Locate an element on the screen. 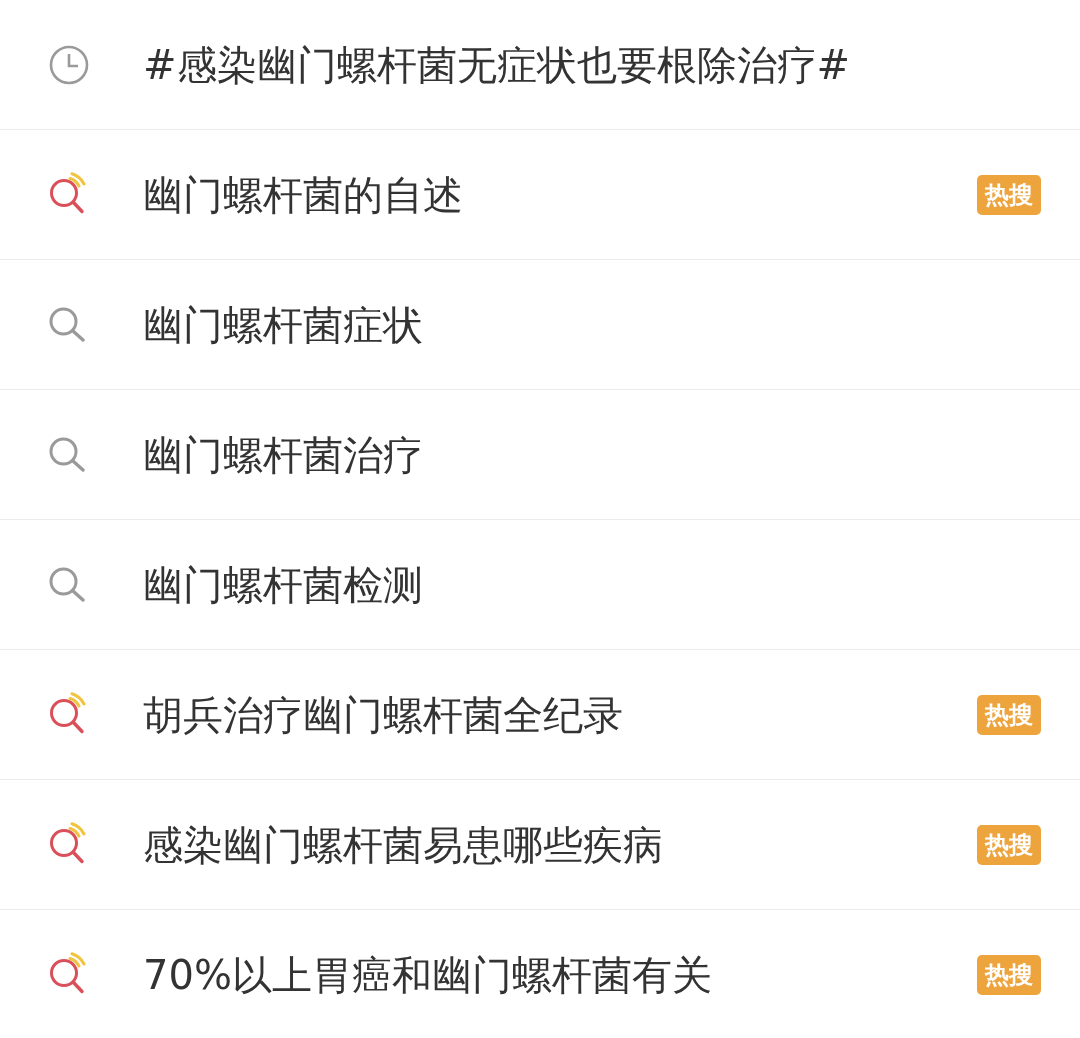  search-suggestion: 幽门螺杆菌治疗 is located at coordinates (283, 454).